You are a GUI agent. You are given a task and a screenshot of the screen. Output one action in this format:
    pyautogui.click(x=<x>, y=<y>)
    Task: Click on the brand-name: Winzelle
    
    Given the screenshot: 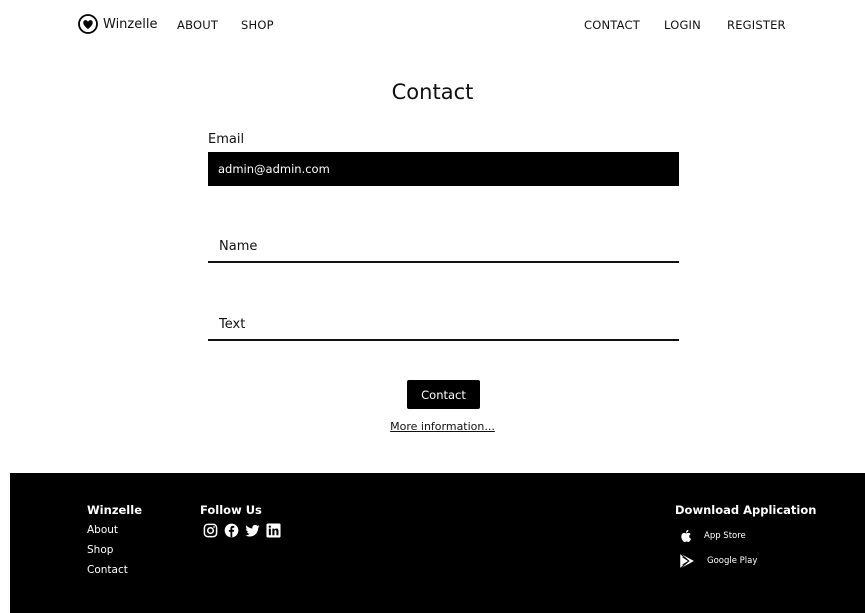 What is the action you would take?
    pyautogui.click(x=130, y=24)
    